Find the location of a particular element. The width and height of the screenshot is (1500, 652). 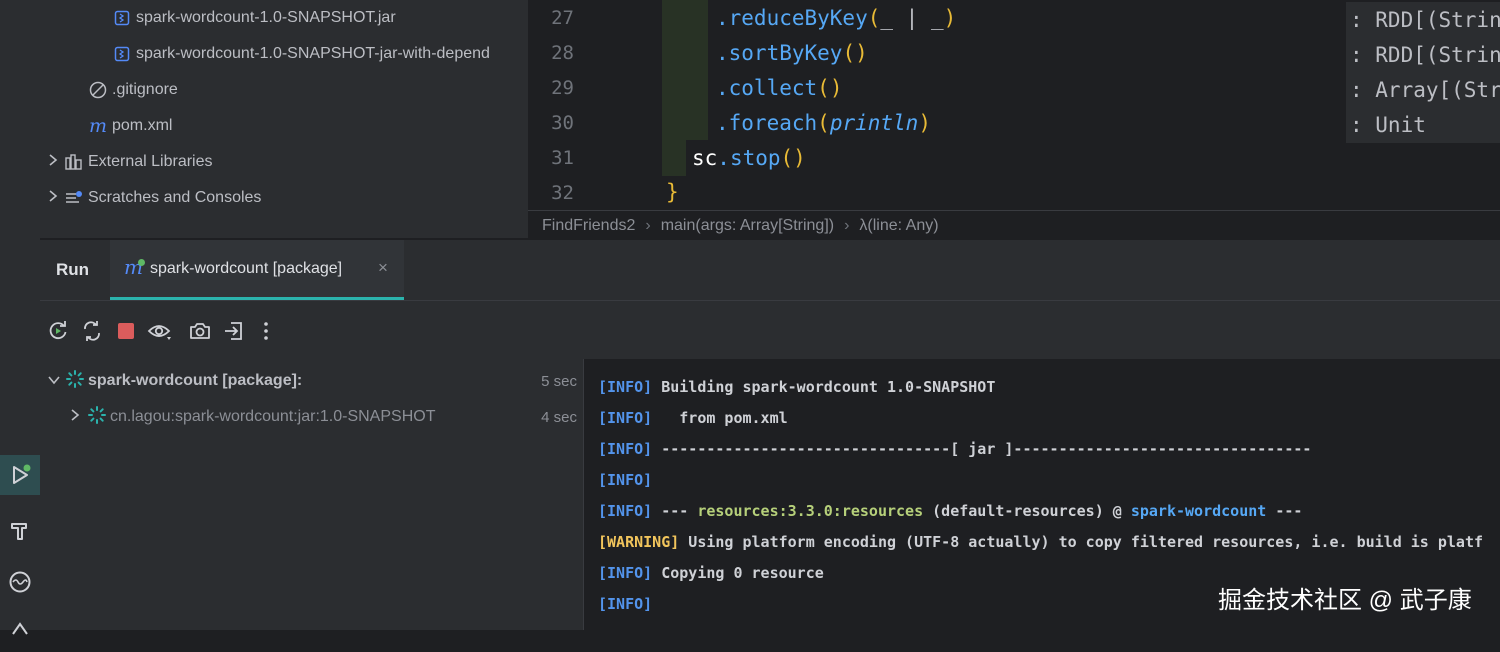

scratches-icon is located at coordinates (74, 198).